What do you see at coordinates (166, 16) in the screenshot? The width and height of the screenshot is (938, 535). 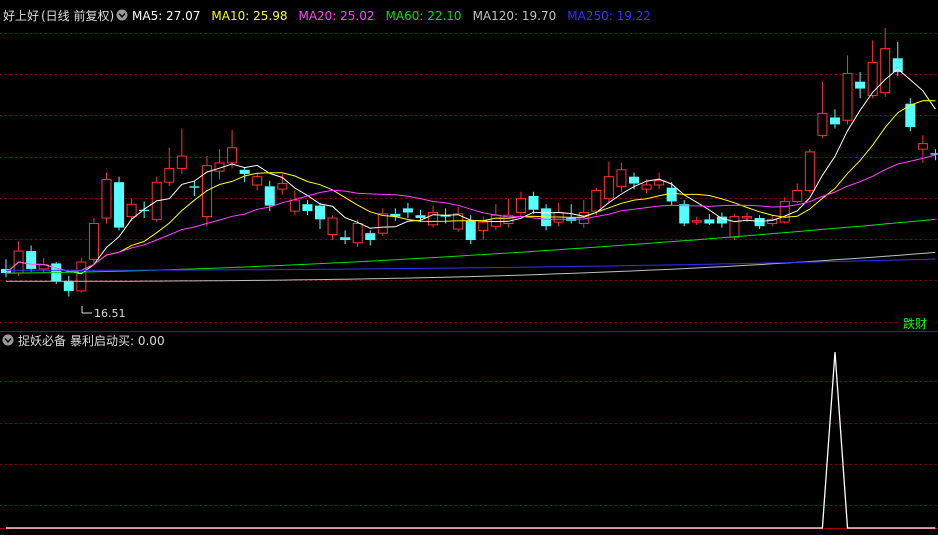 I see `ma-legend-item: MA5: 27.07` at bounding box center [166, 16].